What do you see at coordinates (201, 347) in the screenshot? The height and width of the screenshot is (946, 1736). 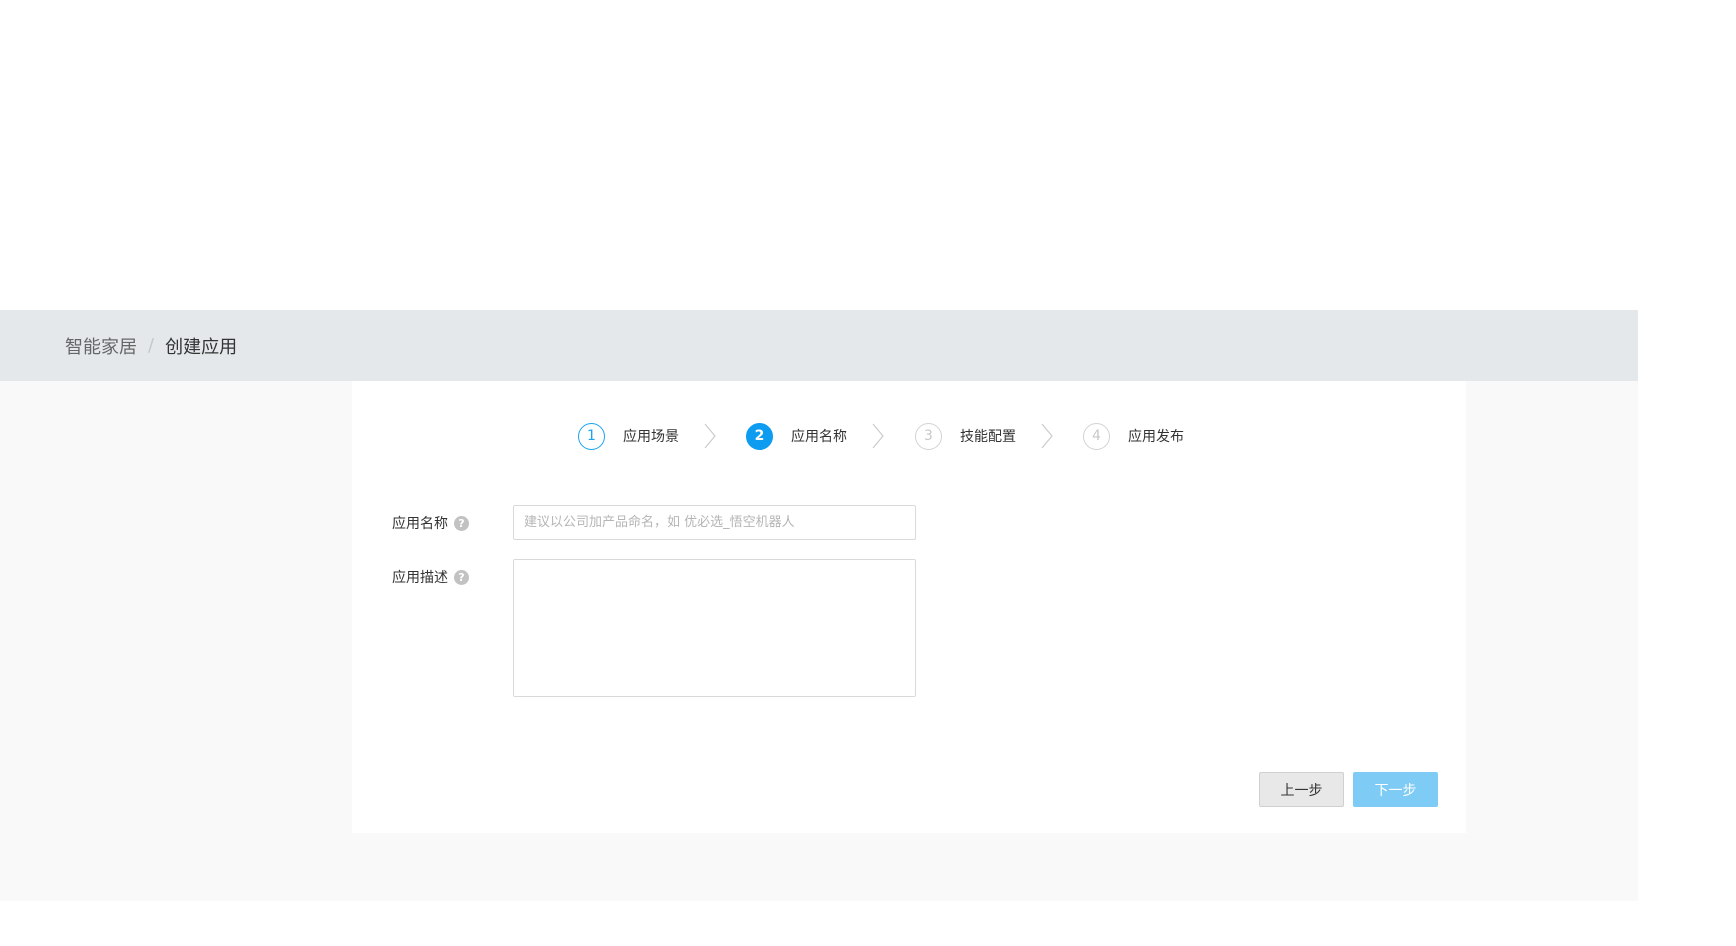 I see `breadcrumb-item-create-app: 创建应用` at bounding box center [201, 347].